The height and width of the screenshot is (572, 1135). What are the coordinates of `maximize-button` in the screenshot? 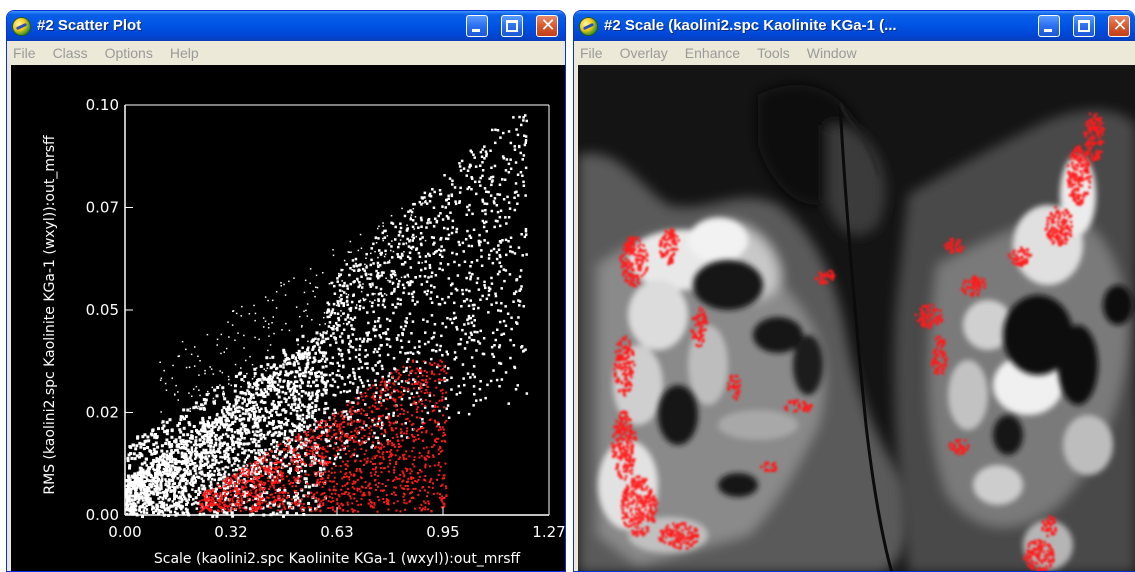 It's located at (512, 26).